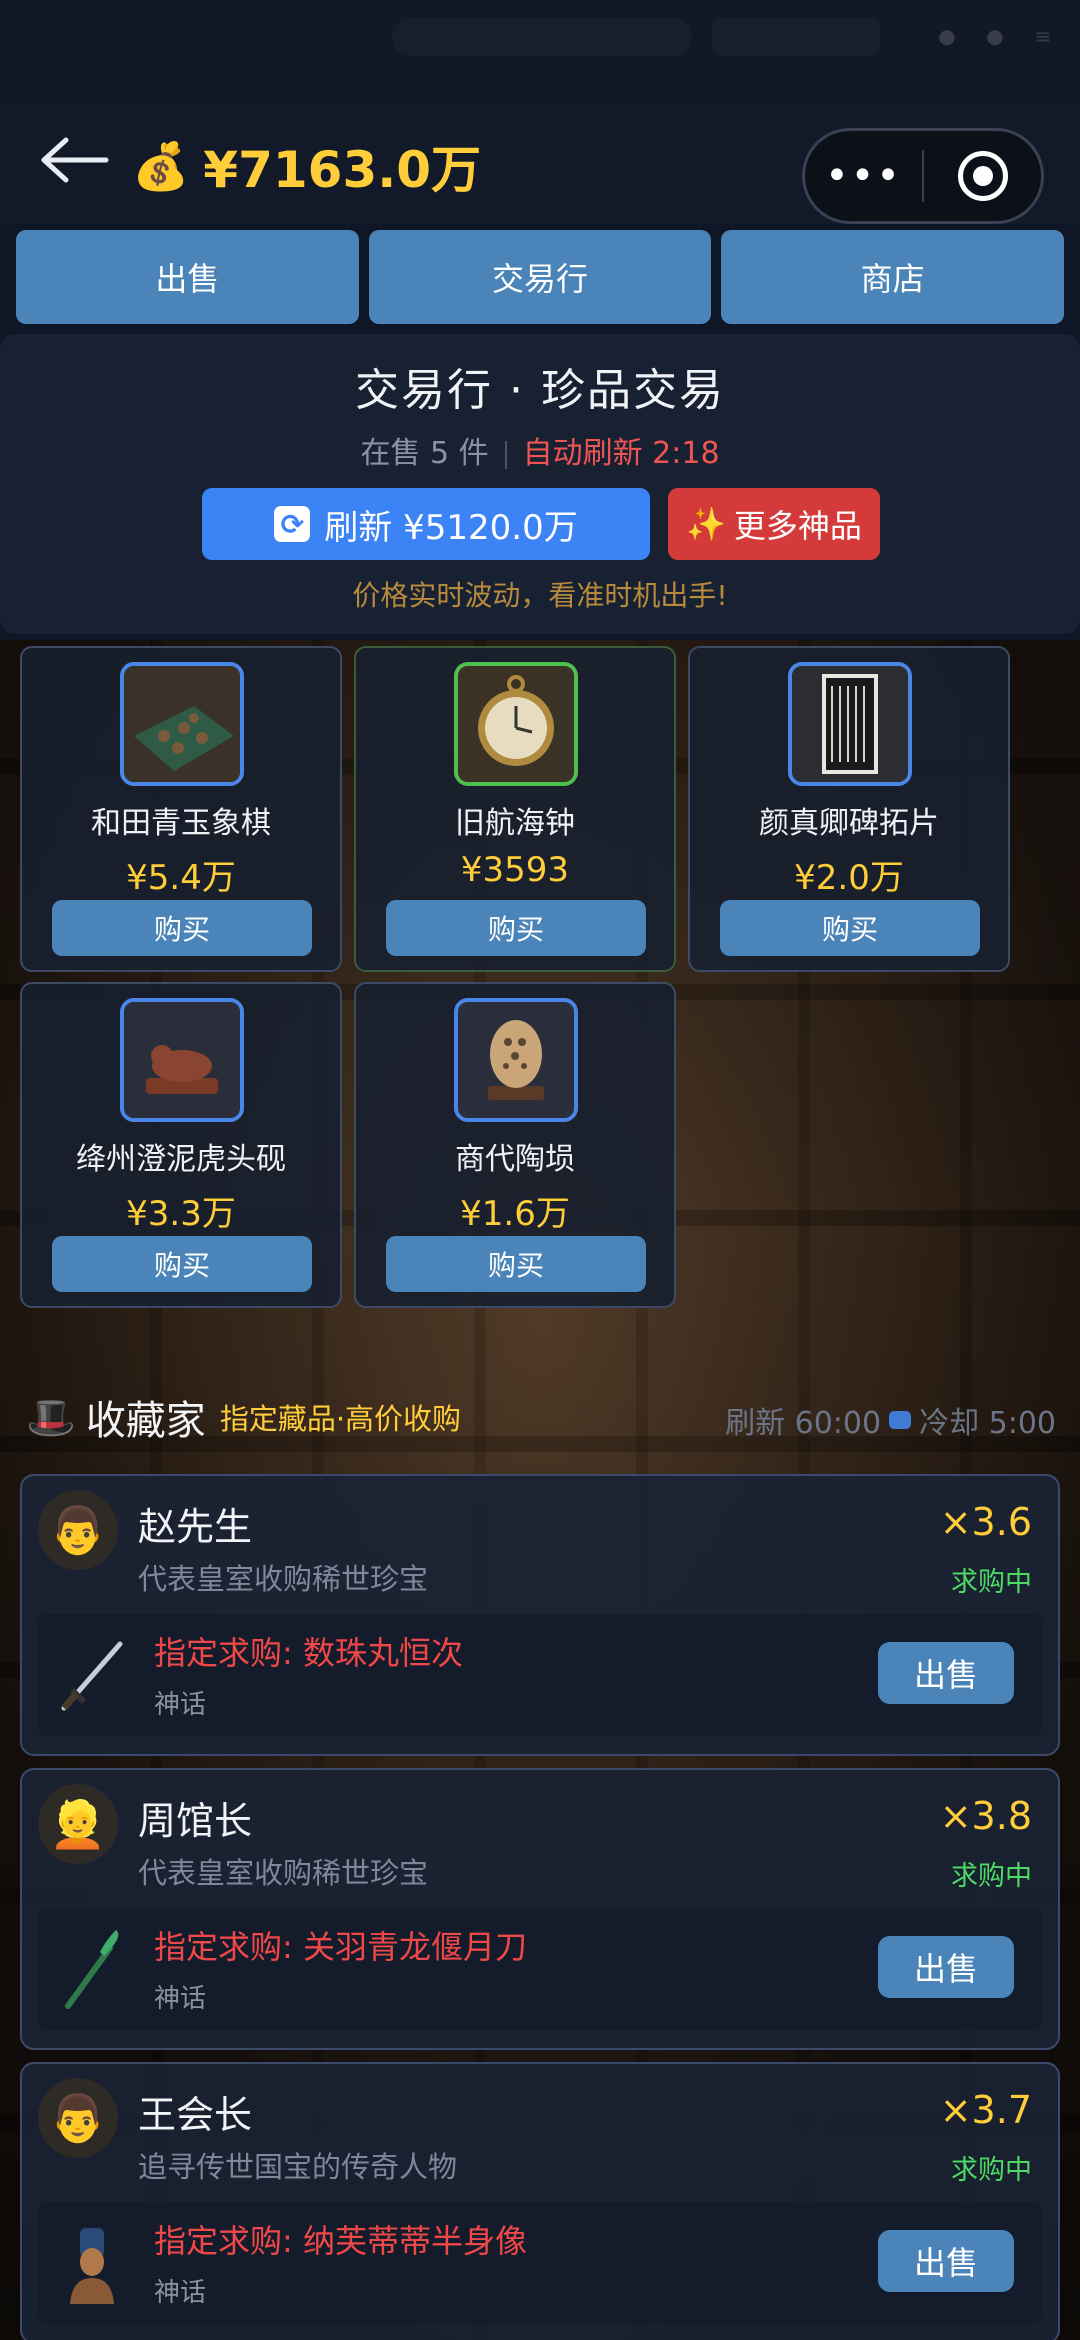  I want to click on item-card: 颜真卿碑拓片 ¥2.0万 购买, so click(849, 809).